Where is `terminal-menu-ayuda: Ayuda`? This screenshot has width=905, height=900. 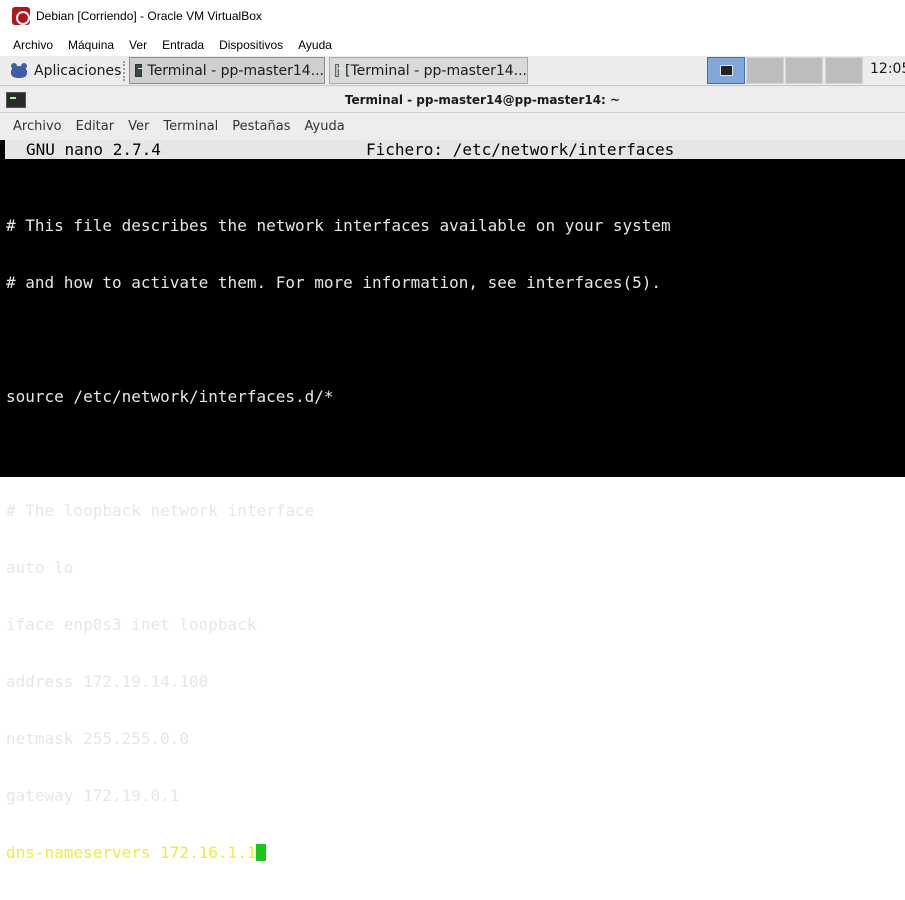
terminal-menu-ayuda: Ayuda is located at coordinates (325, 126).